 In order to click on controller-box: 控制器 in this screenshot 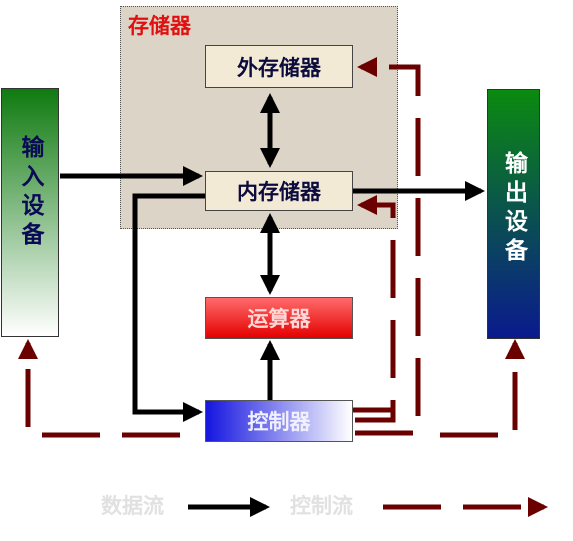, I will do `click(279, 421)`.